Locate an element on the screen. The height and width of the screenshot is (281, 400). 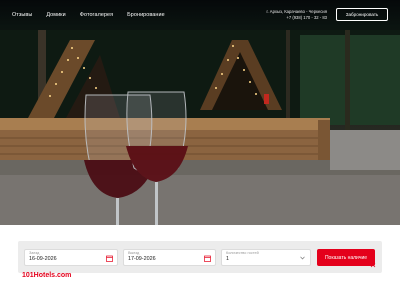
nav-menu: Отзывы Домики Фотогалерея Бронирование is located at coordinates (88, 15).